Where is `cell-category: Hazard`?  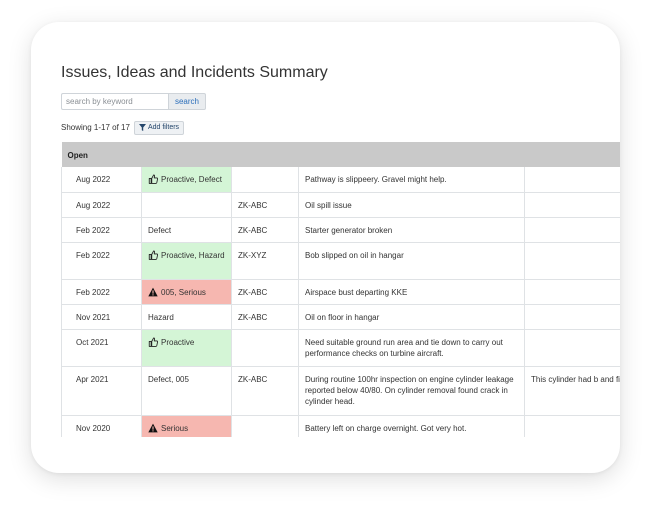 cell-category: Hazard is located at coordinates (186, 317).